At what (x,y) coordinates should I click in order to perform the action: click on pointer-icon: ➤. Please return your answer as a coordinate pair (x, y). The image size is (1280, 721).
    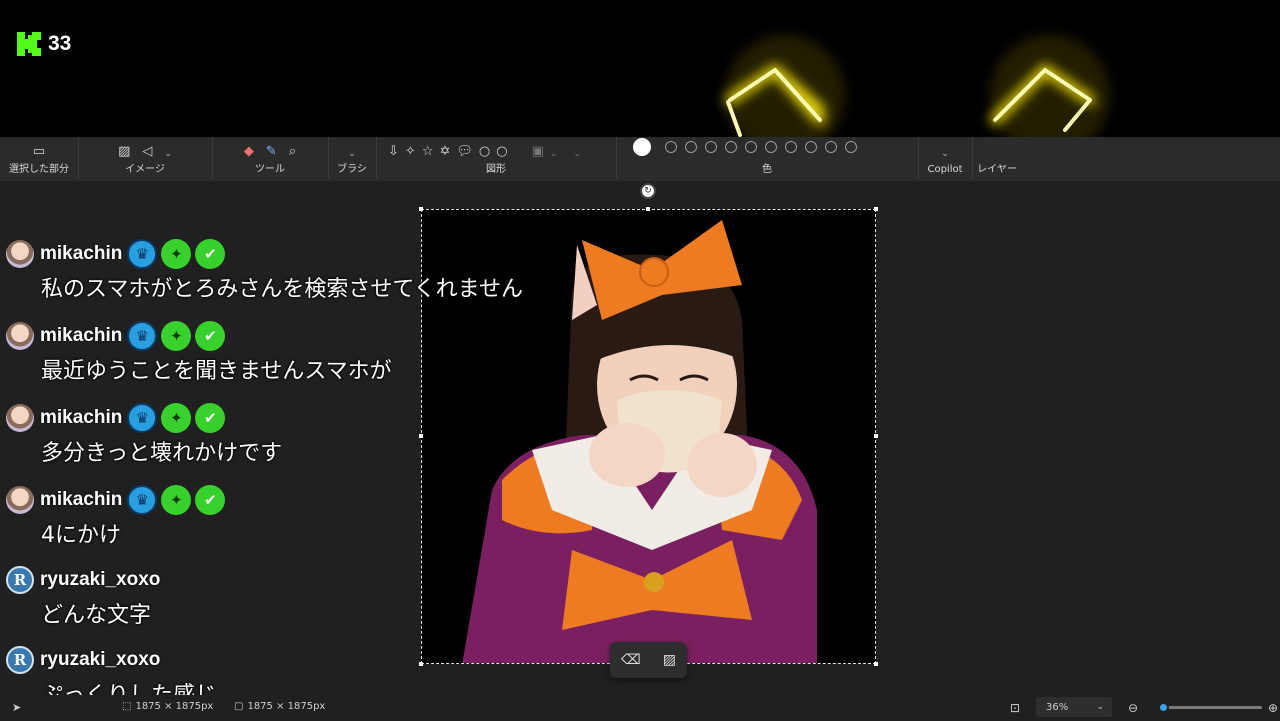
    Looking at the image, I should click on (17, 707).